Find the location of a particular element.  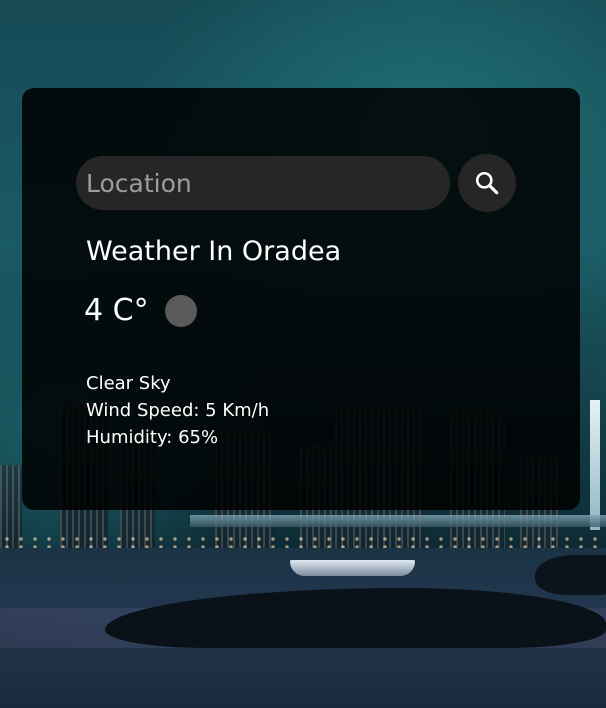

search-icon is located at coordinates (487, 183).